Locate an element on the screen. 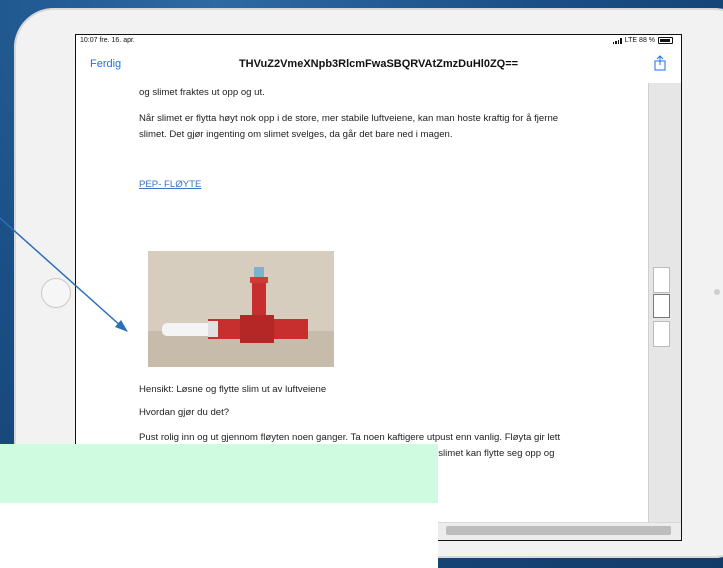  pep-flute-photo is located at coordinates (241, 309).